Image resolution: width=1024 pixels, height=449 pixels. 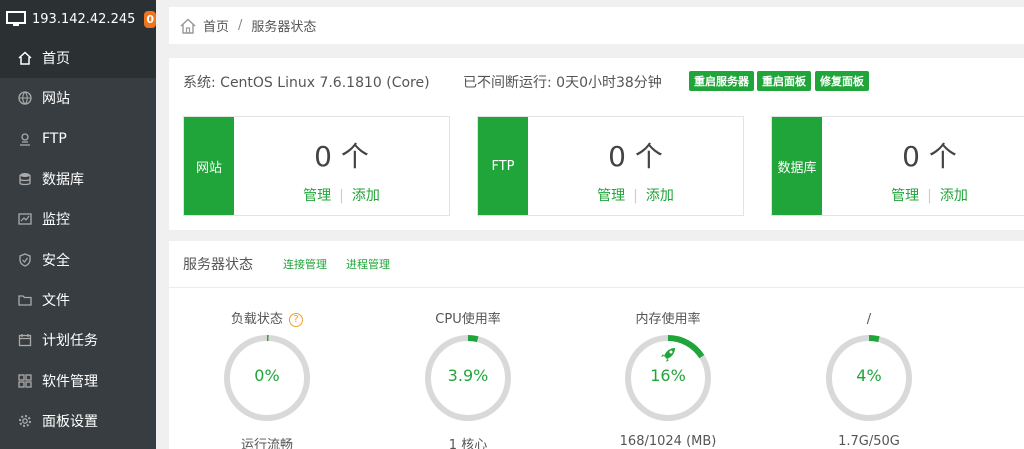 I want to click on gauge-value: 0%, so click(x=267, y=375).